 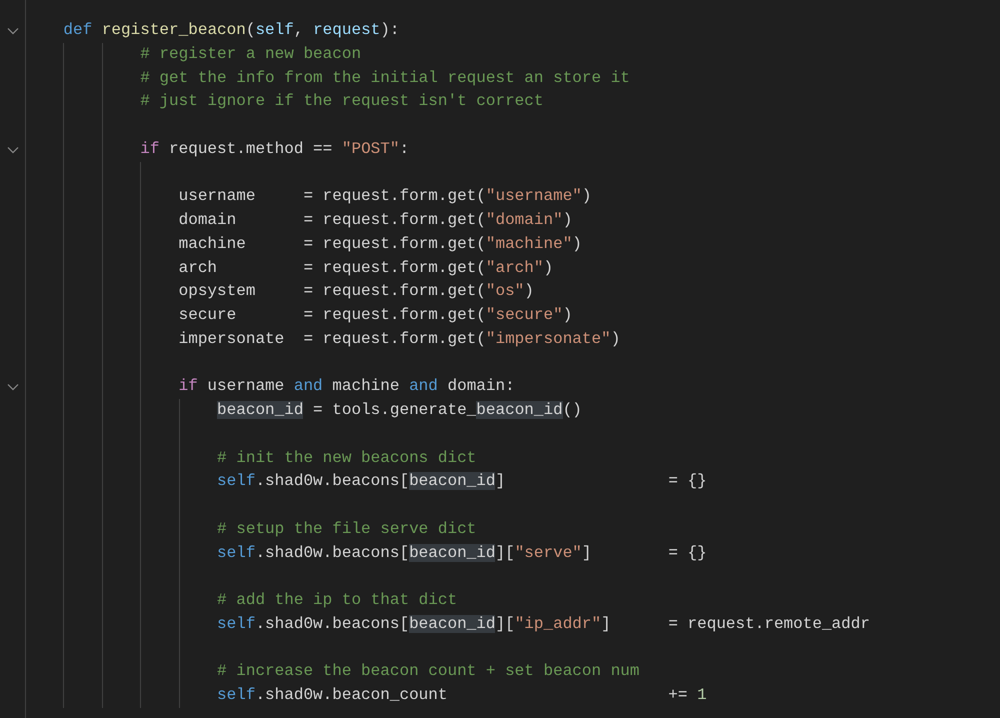 I want to click on code-line: impersonate = request.form.get("impersonate"), so click(x=399, y=339).